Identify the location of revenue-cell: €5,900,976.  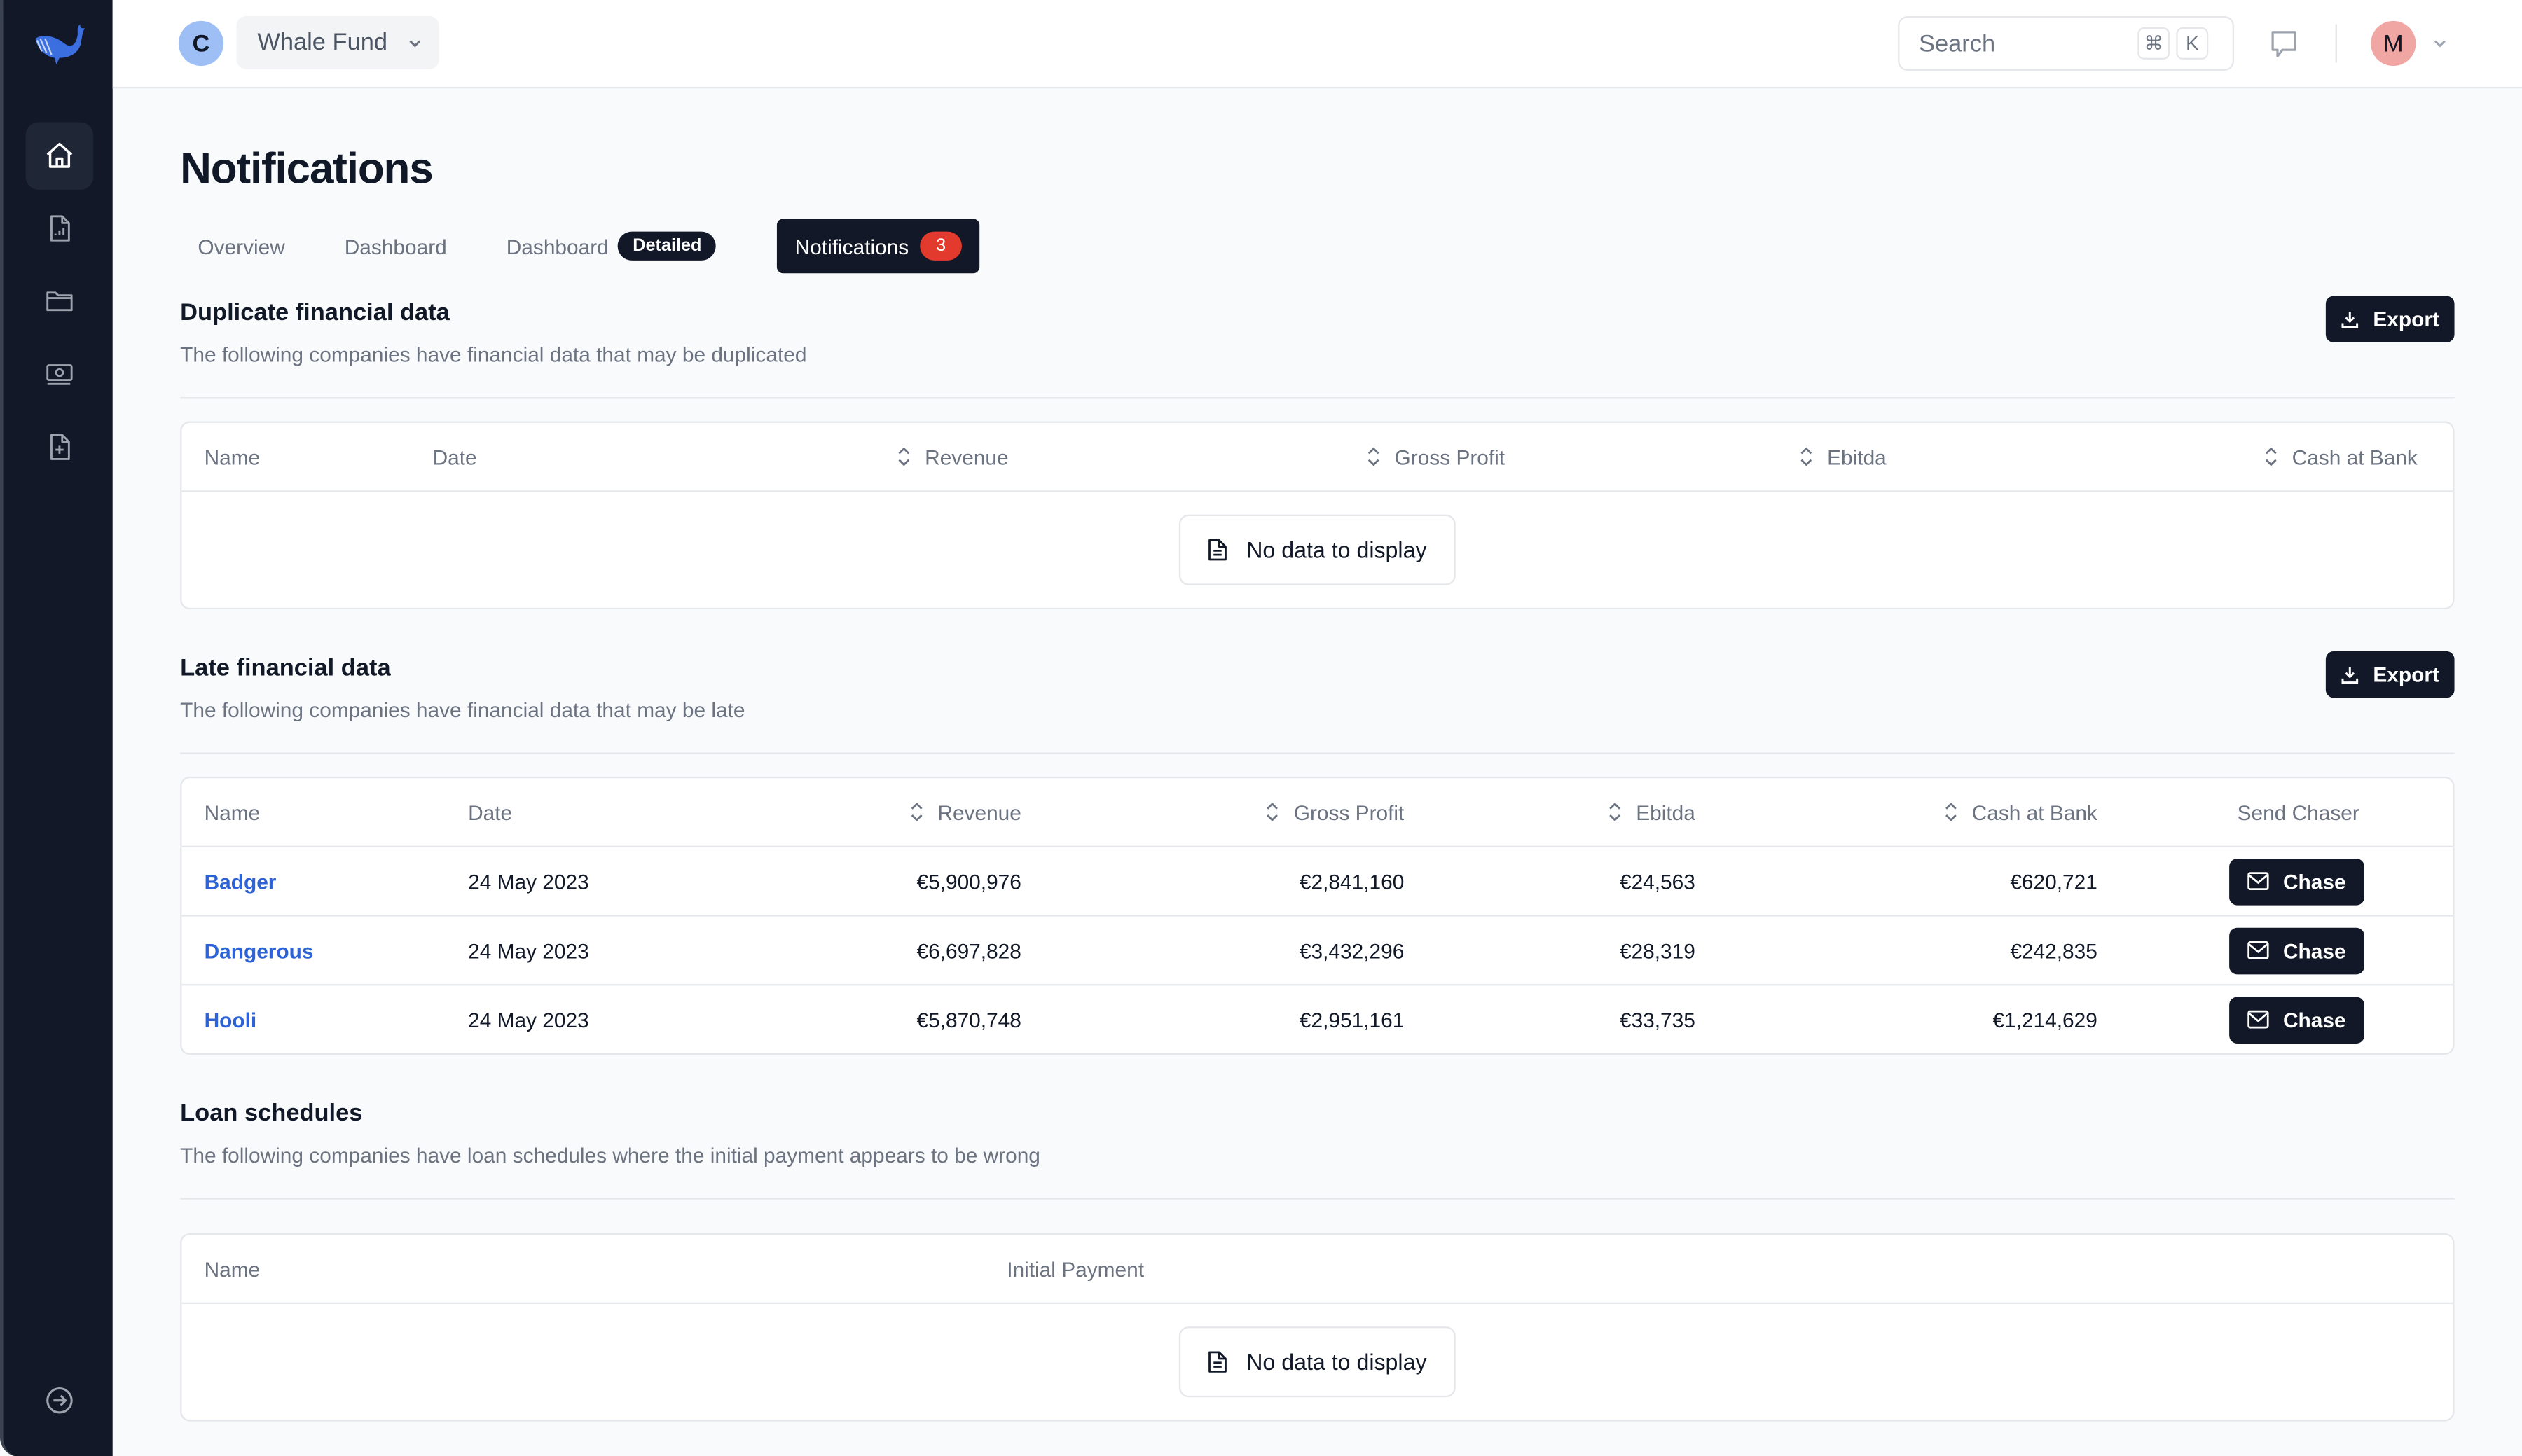
(968, 881).